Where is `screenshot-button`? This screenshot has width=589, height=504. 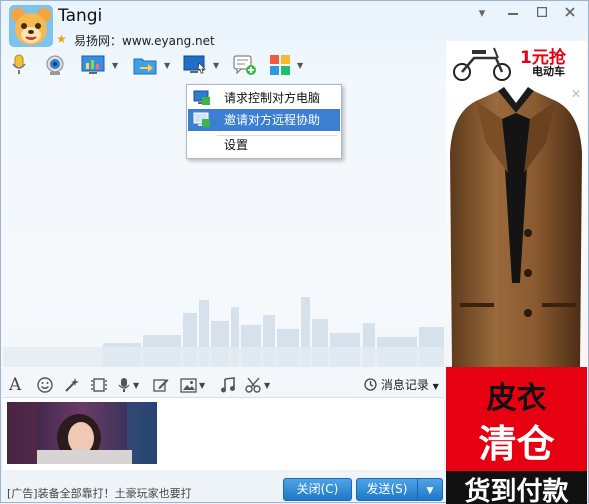 screenshot-button is located at coordinates (99, 385).